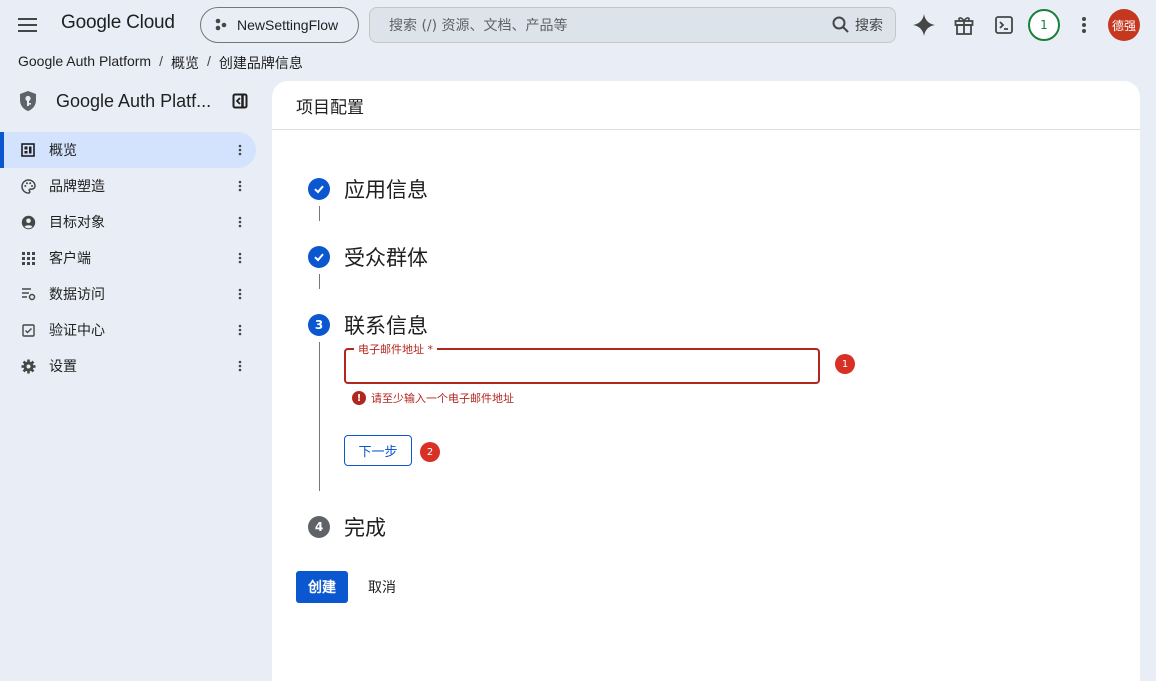 The width and height of the screenshot is (1156, 681). What do you see at coordinates (430, 452) in the screenshot?
I see `annotation-marker-2: 2` at bounding box center [430, 452].